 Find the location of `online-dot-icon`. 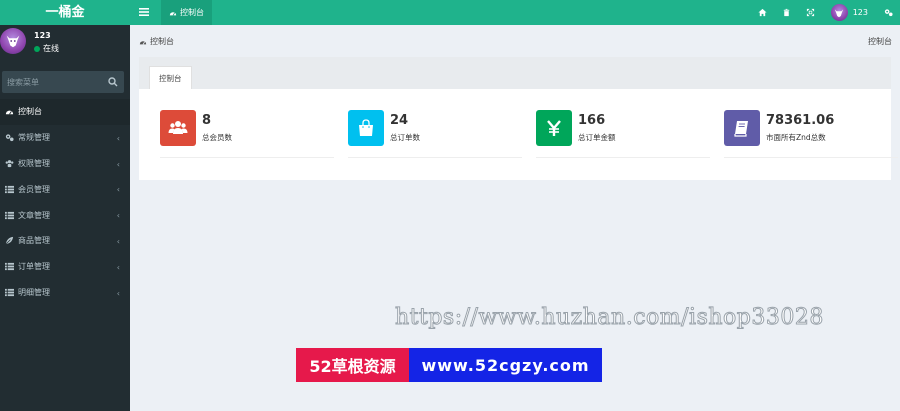

online-dot-icon is located at coordinates (37, 48).